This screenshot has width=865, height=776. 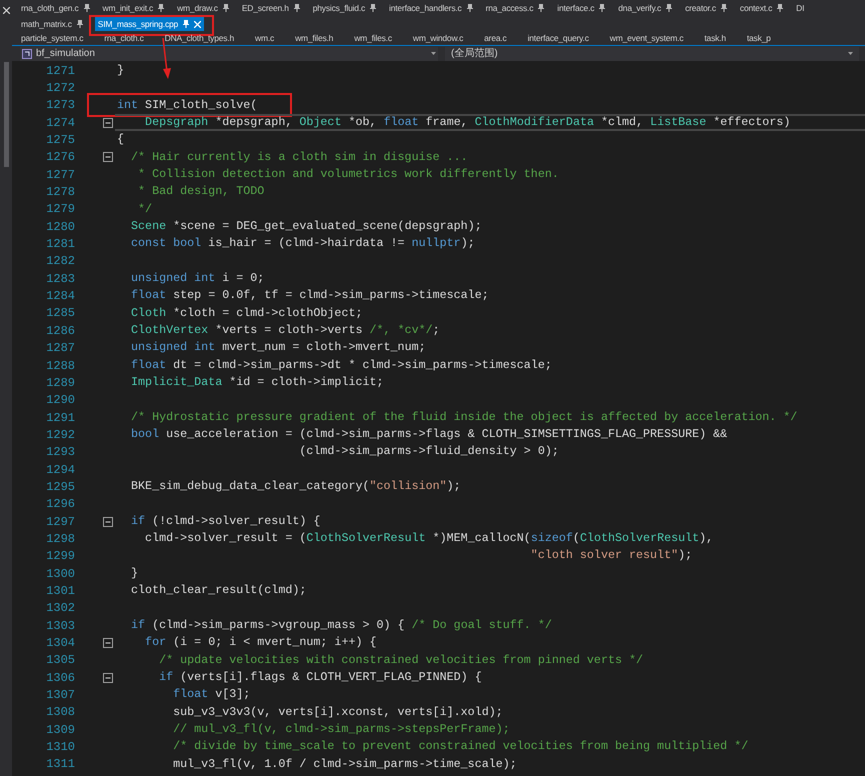 I want to click on code-line: float dt = clmd->sim_parms->dt * clmd->sim_parms->timescale;, so click(x=341, y=366).